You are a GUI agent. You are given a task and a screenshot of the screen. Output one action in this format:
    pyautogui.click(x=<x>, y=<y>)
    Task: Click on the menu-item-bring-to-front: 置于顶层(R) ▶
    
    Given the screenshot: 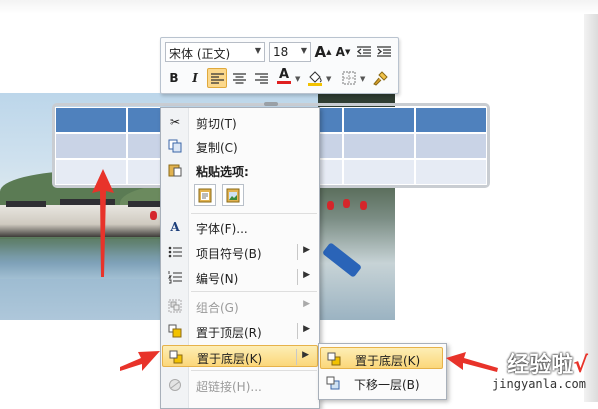 What is the action you would take?
    pyautogui.click(x=240, y=331)
    